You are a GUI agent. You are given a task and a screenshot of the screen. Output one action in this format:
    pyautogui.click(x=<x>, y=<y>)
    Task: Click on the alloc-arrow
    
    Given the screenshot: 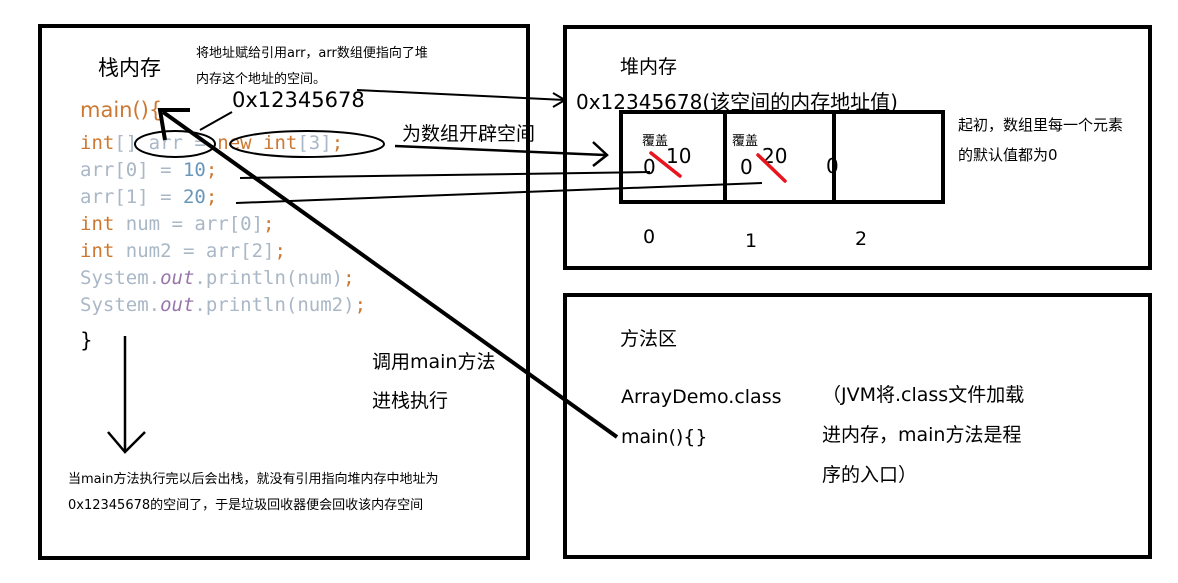 What is the action you would take?
    pyautogui.click(x=501, y=154)
    